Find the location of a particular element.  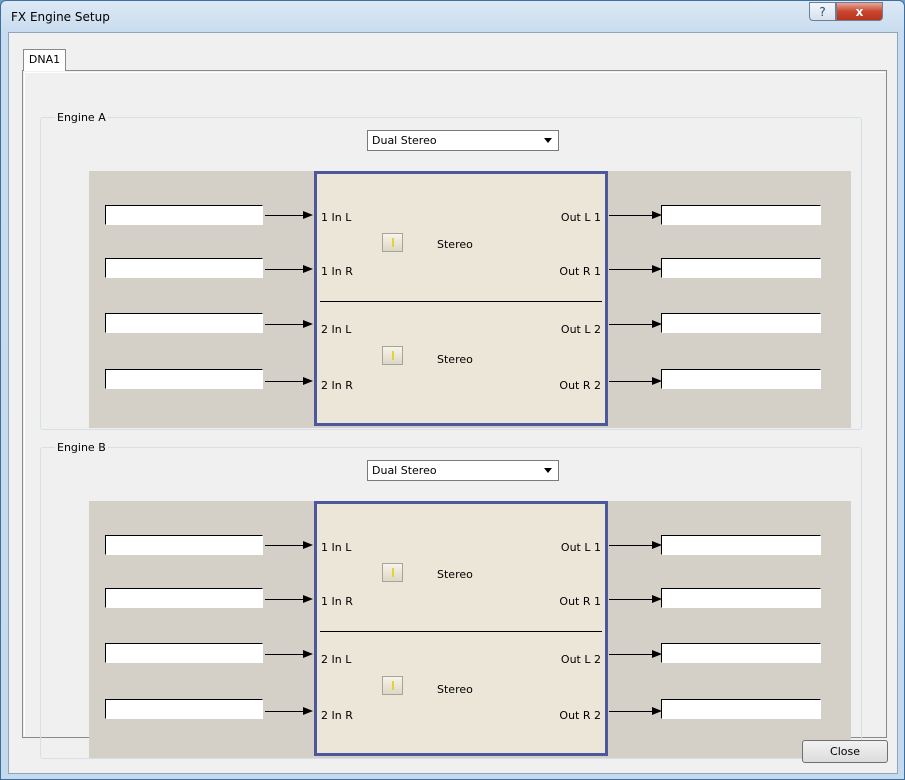

engine-a-output-2-field is located at coordinates (741, 268).